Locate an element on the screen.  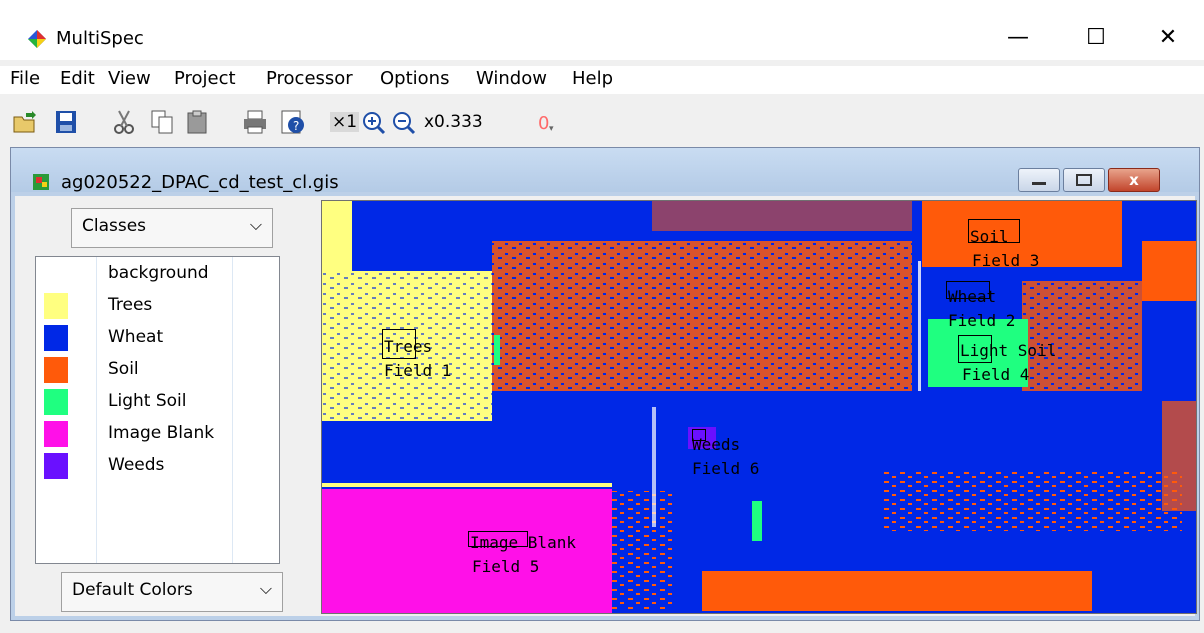
field-label: Field 1 is located at coordinates (418, 370).